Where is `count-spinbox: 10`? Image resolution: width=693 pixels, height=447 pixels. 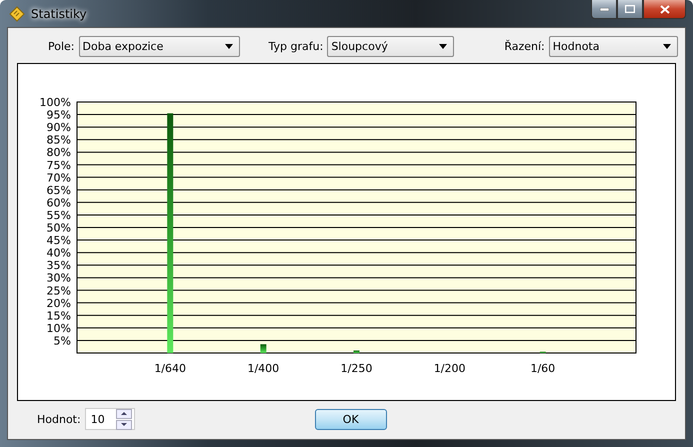
count-spinbox: 10 is located at coordinates (109, 419).